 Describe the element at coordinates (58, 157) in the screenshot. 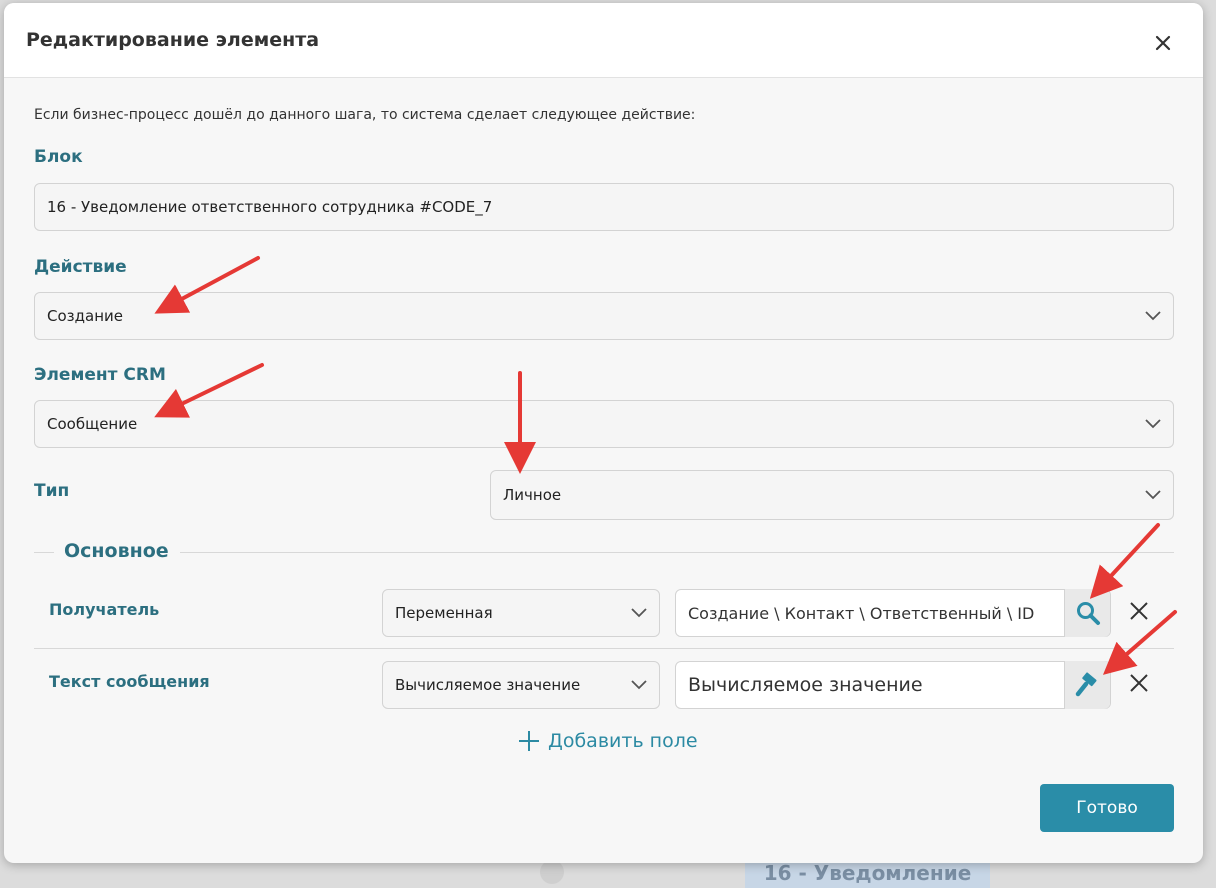

I see `block-label: Блок` at that location.